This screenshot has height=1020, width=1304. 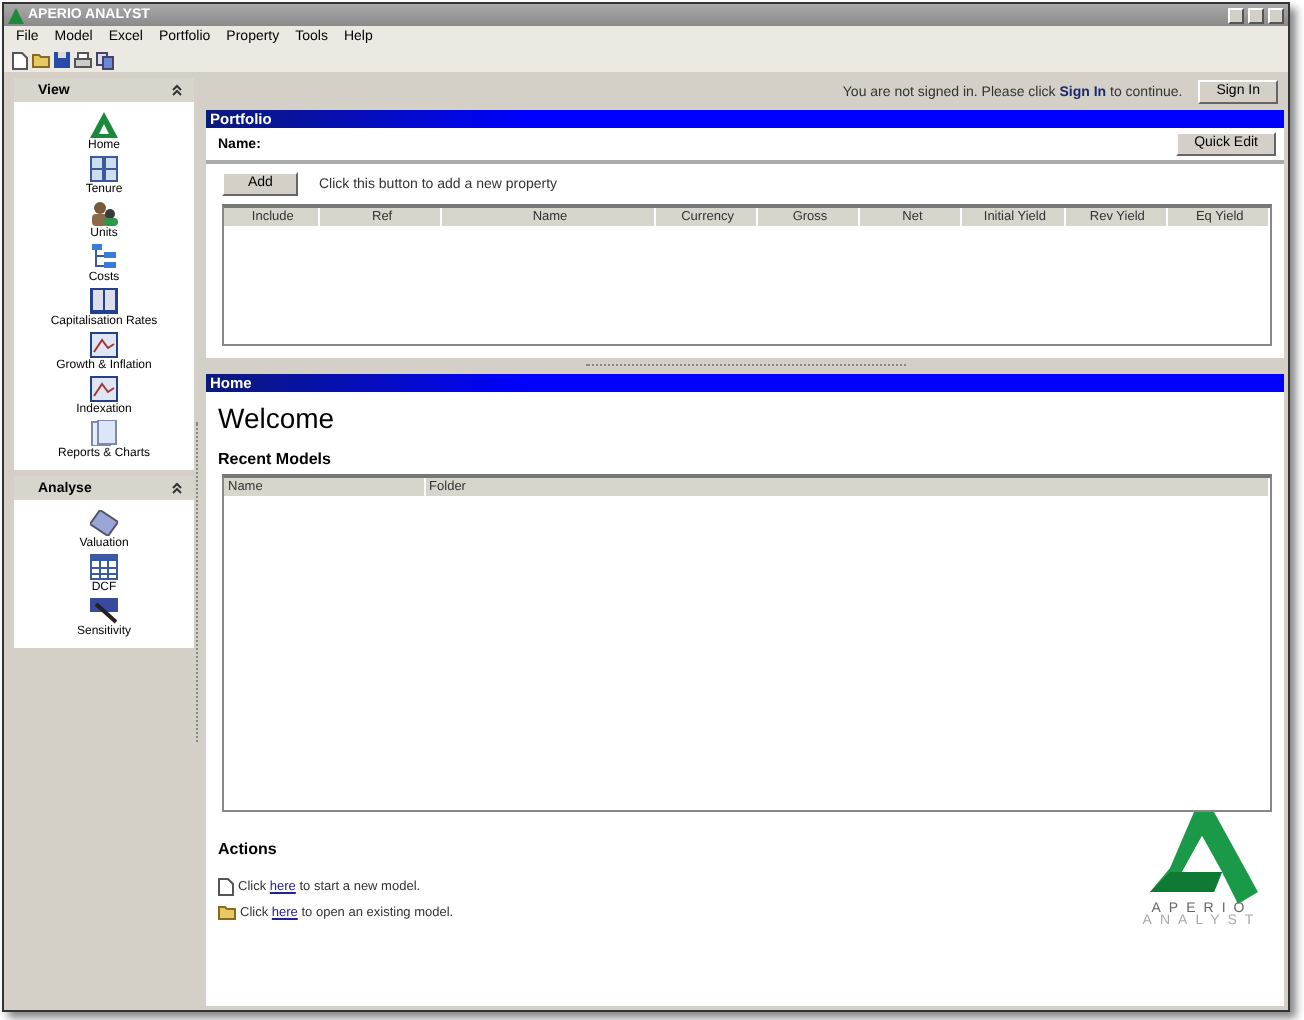 I want to click on grid-icon, so click(x=103, y=169).